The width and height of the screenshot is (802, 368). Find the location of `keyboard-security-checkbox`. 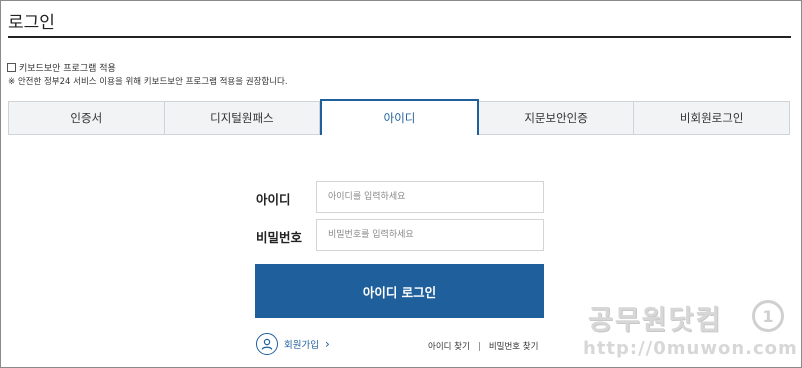

keyboard-security-checkbox is located at coordinates (11, 67).